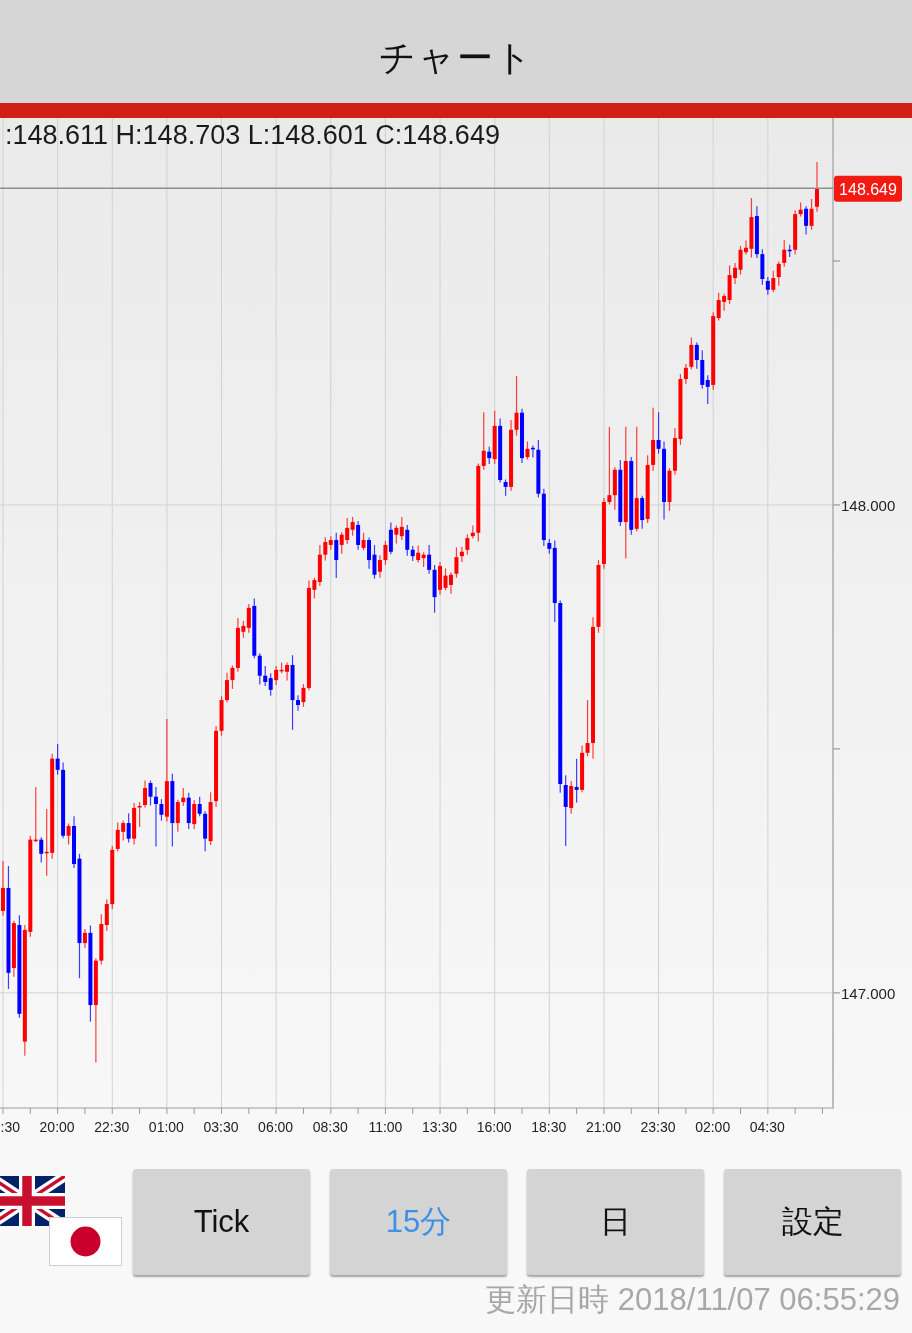  I want to click on x-axis-label: :30, so click(10, 1127).